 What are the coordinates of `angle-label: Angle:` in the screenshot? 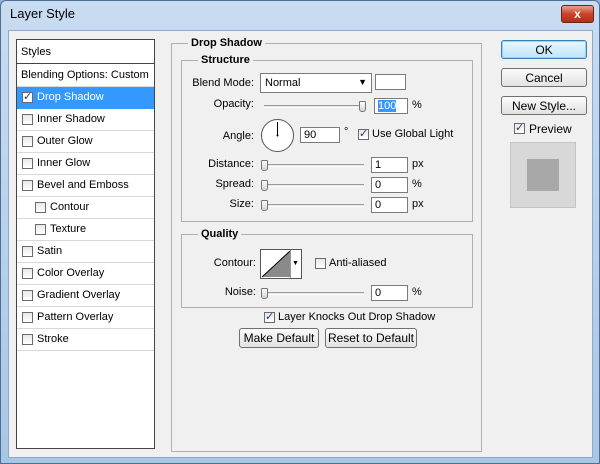 It's located at (238, 136).